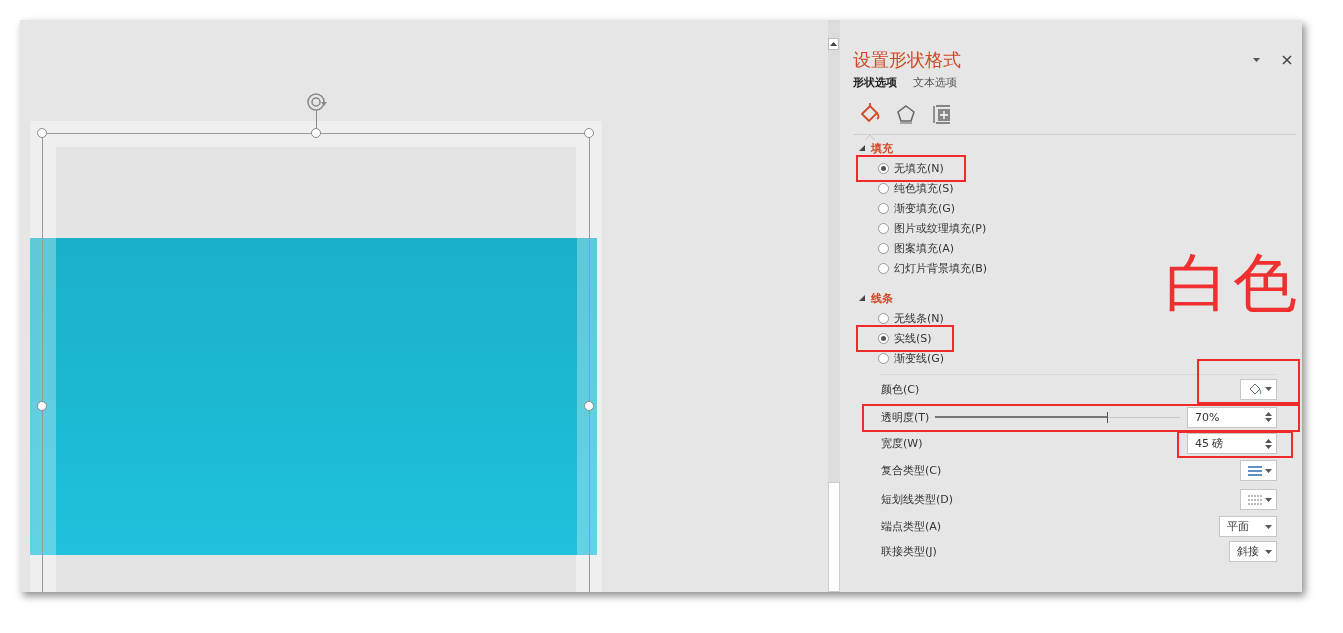 The width and height of the screenshot is (1343, 633). What do you see at coordinates (834, 537) in the screenshot?
I see `scrollbar-thumb` at bounding box center [834, 537].